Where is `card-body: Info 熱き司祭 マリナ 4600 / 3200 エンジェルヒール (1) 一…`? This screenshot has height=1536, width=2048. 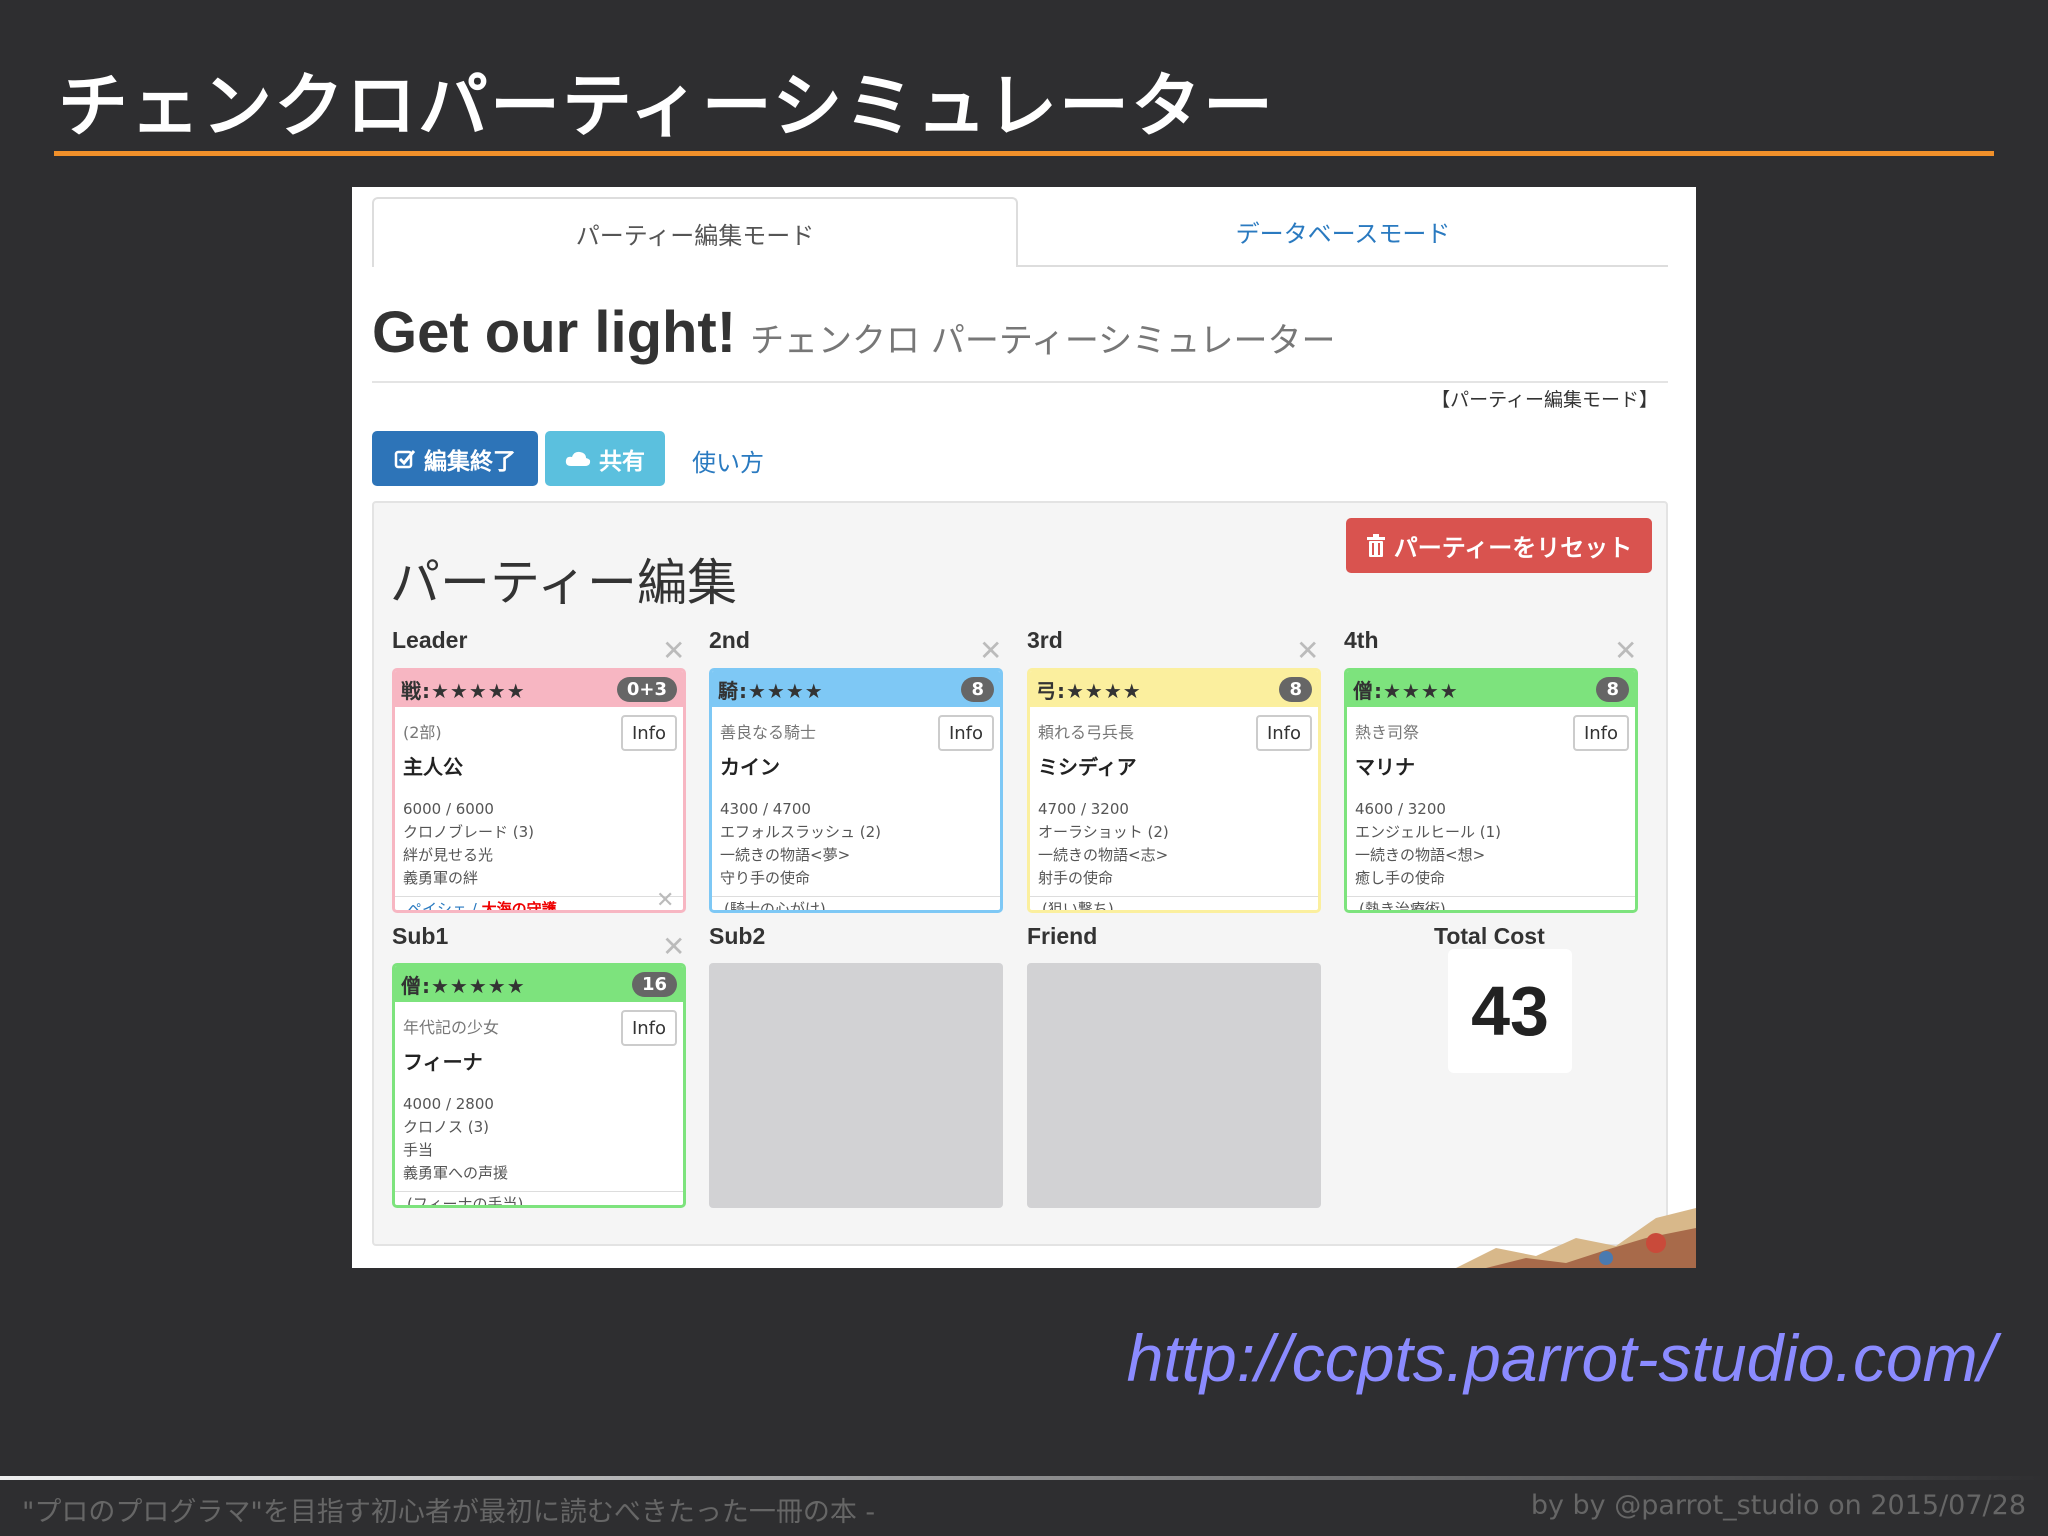 card-body: Info 熱き司祭 マリナ 4600 / 3200 エンジェルヒール (1) 一… is located at coordinates (1491, 801).